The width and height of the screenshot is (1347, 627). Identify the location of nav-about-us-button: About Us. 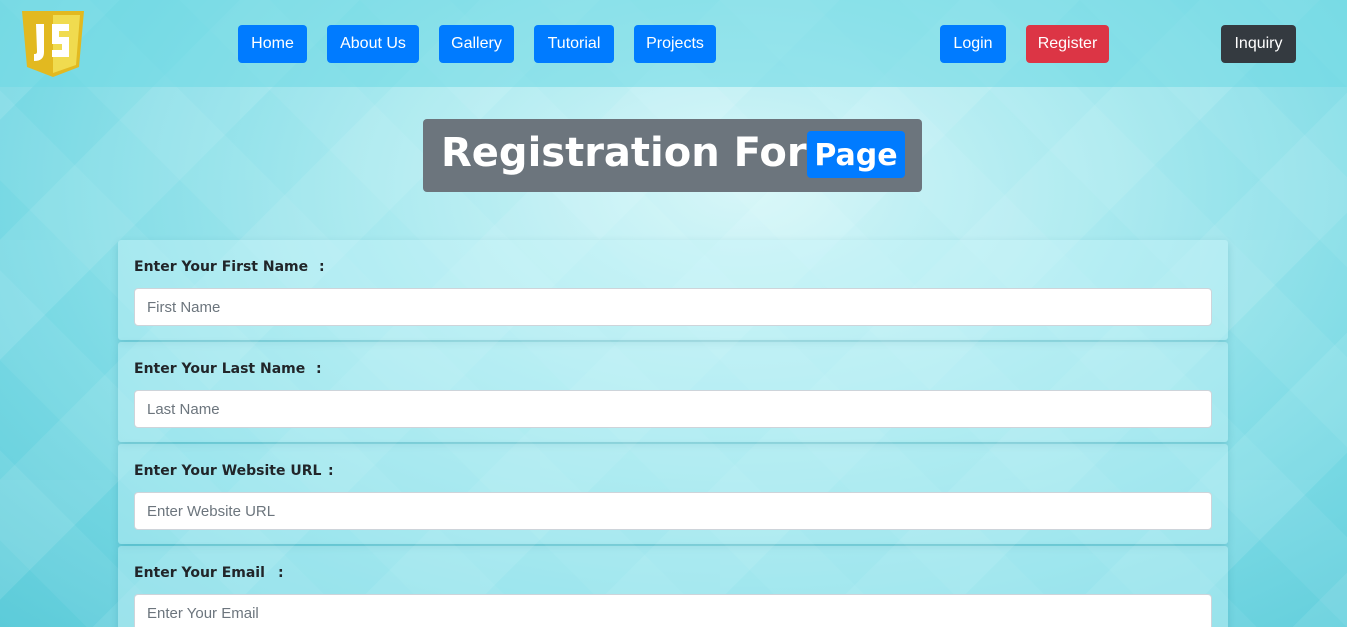
(373, 44).